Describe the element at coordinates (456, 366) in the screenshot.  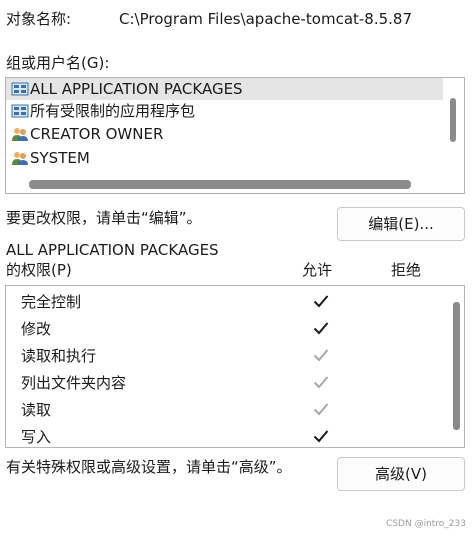
I see `permissions-vertical-scrollbar` at that location.